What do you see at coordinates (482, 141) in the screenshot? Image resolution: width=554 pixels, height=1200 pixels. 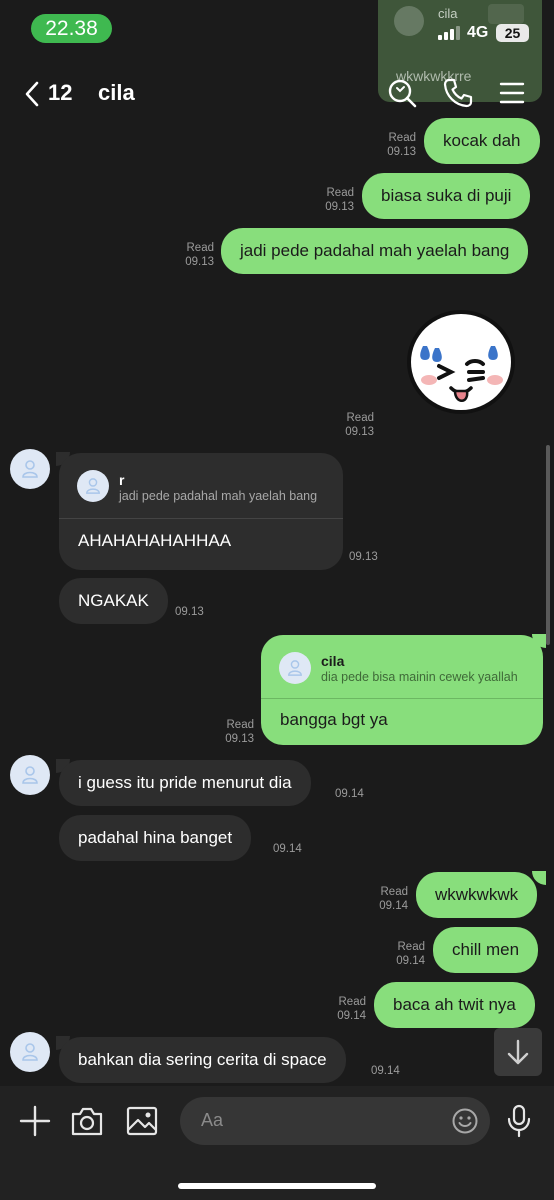 I see `outgoing-message: kocak dah` at bounding box center [482, 141].